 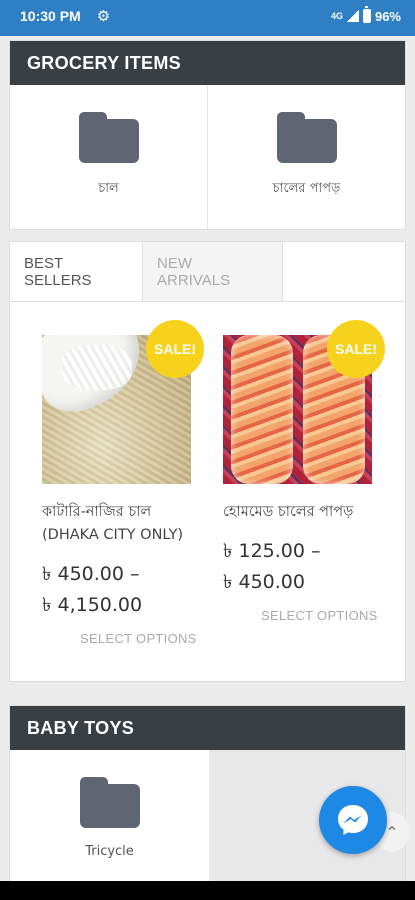 I want to click on tab-best-sellers: BEST SELLERS, so click(x=76, y=271).